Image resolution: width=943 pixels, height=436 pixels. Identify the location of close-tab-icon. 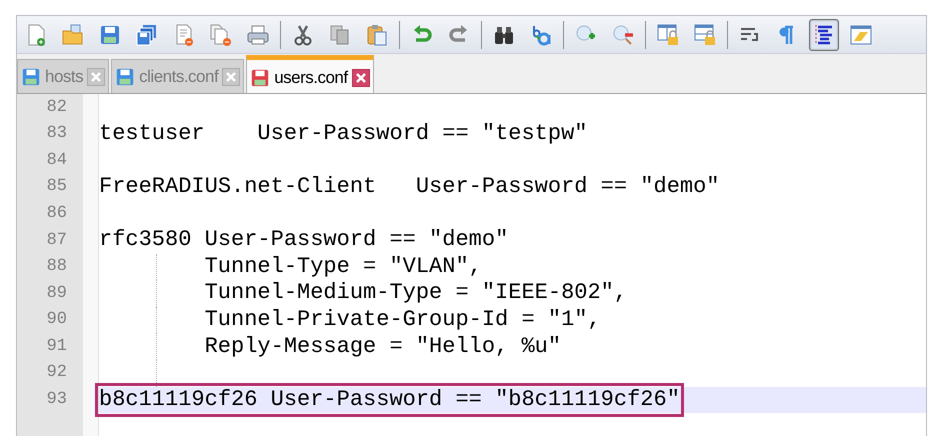
(361, 77).